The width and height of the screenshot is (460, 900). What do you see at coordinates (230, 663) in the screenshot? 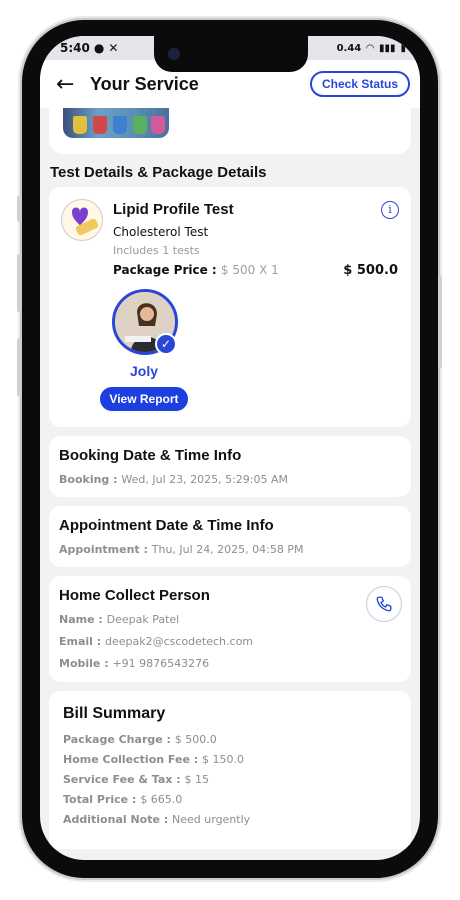
I see `home-collect-mobile-row: Mobile : +91 9876543276` at bounding box center [230, 663].